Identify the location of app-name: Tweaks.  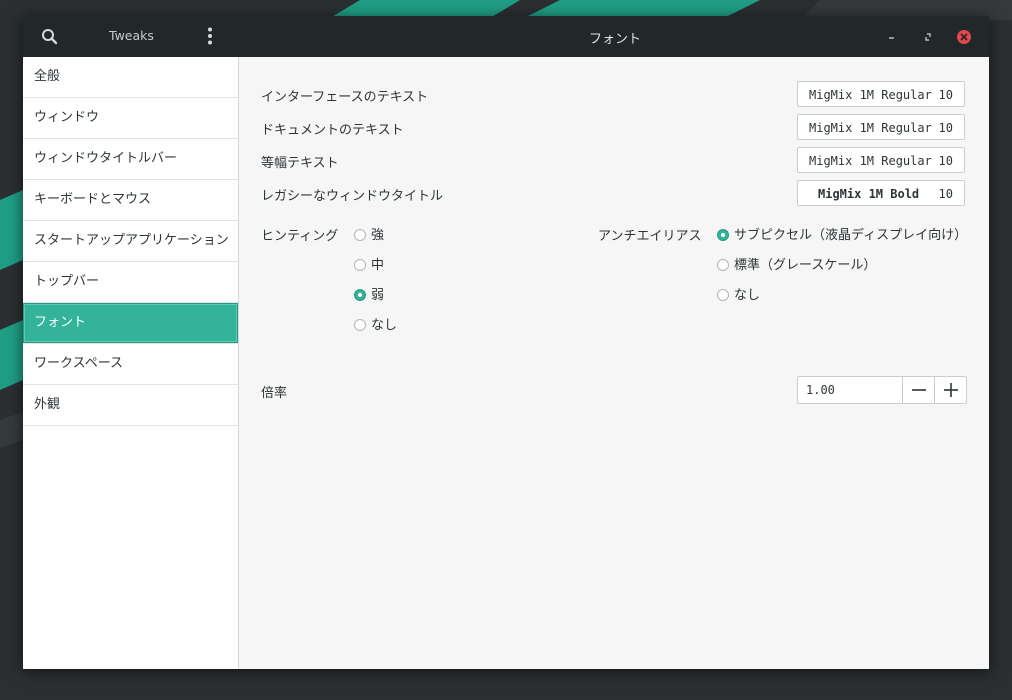
(131, 35).